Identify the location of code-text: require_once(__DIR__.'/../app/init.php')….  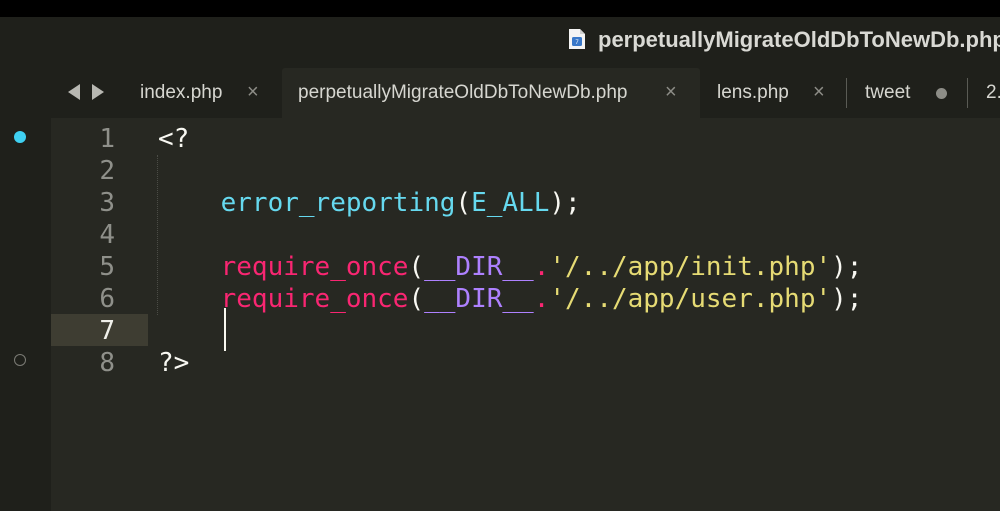
(510, 267).